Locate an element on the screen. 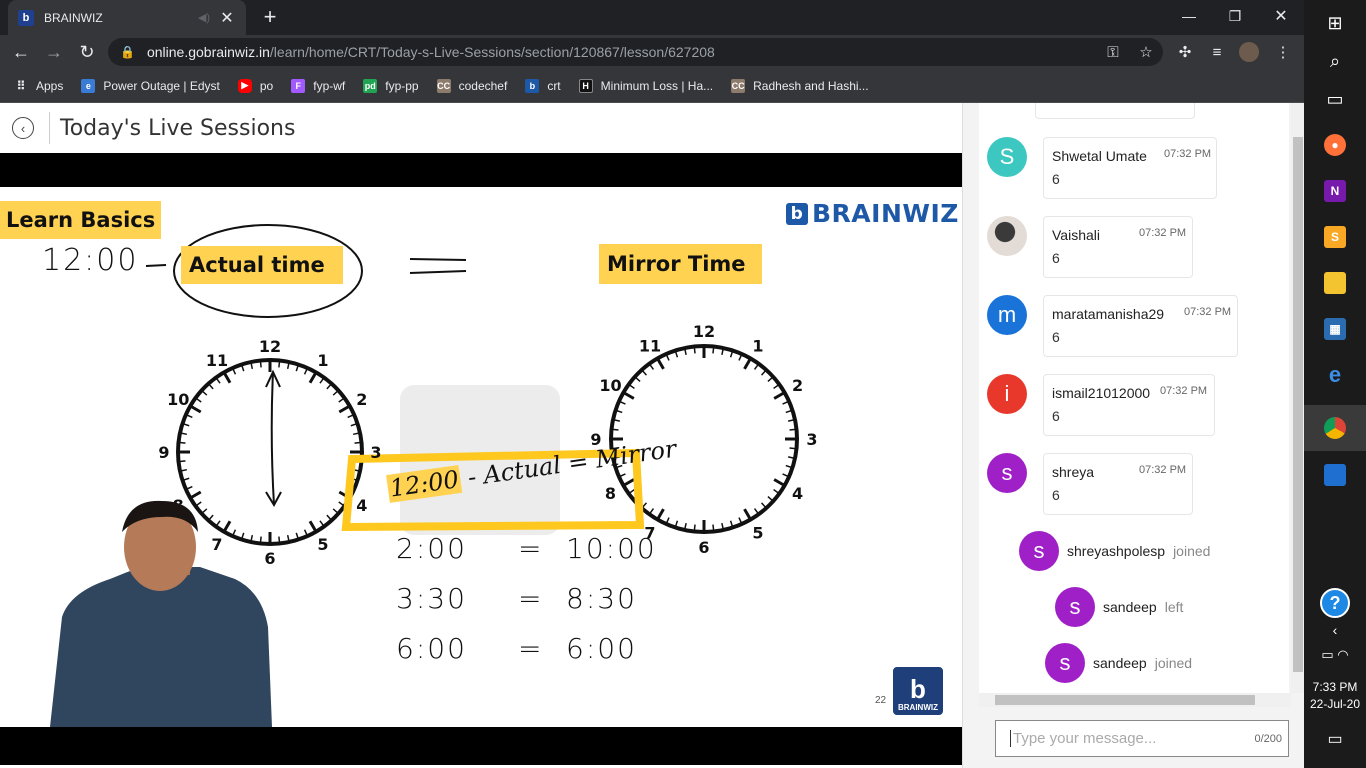  task-view-icon: ▭ is located at coordinates (1335, 99).